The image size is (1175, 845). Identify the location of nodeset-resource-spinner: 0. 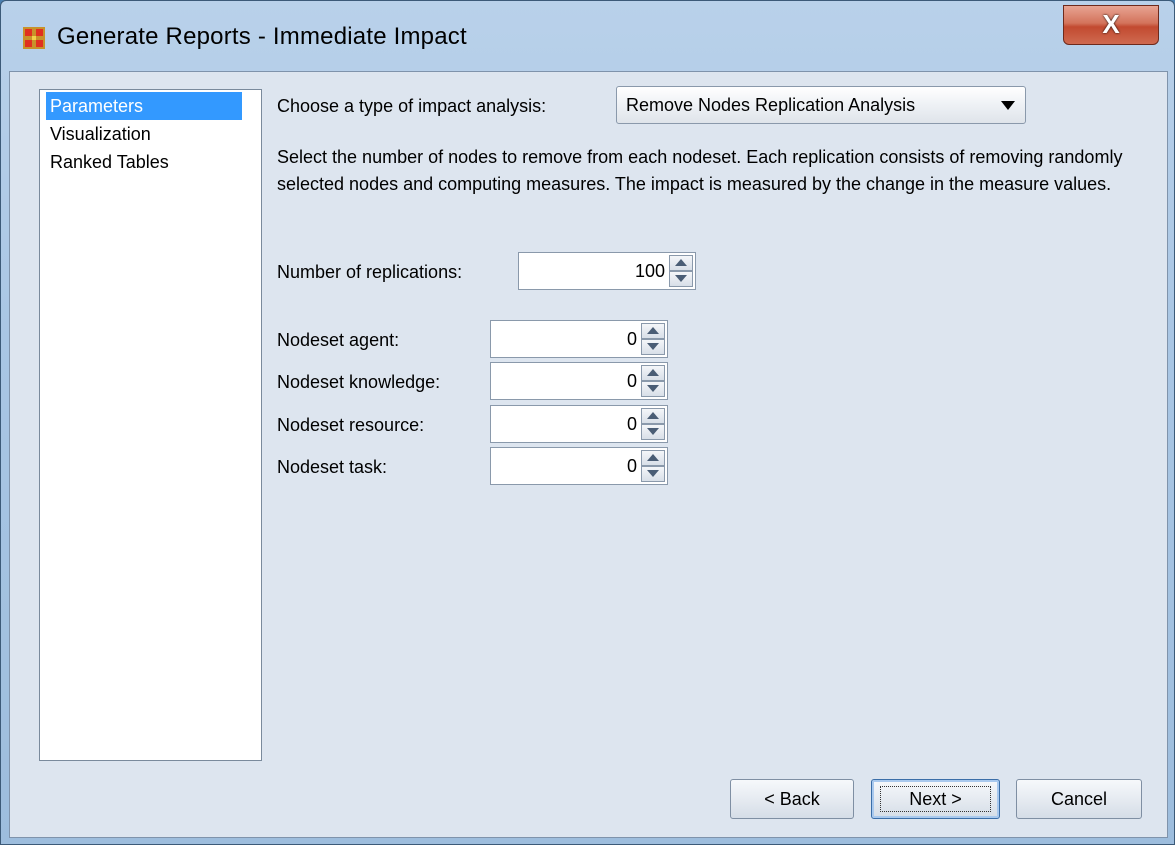
(579, 424).